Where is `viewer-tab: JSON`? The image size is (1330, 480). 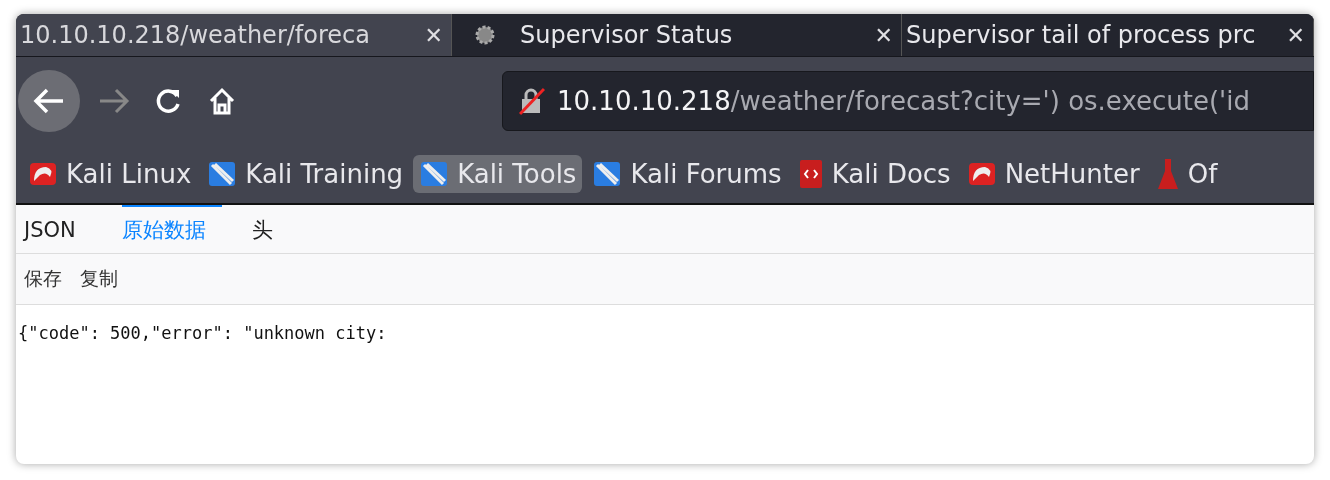 viewer-tab: JSON is located at coordinates (58, 229).